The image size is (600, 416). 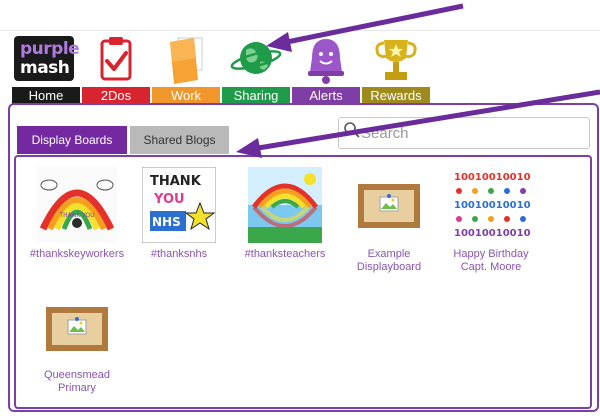 What do you see at coordinates (352, 130) in the screenshot?
I see `search-icon` at bounding box center [352, 130].